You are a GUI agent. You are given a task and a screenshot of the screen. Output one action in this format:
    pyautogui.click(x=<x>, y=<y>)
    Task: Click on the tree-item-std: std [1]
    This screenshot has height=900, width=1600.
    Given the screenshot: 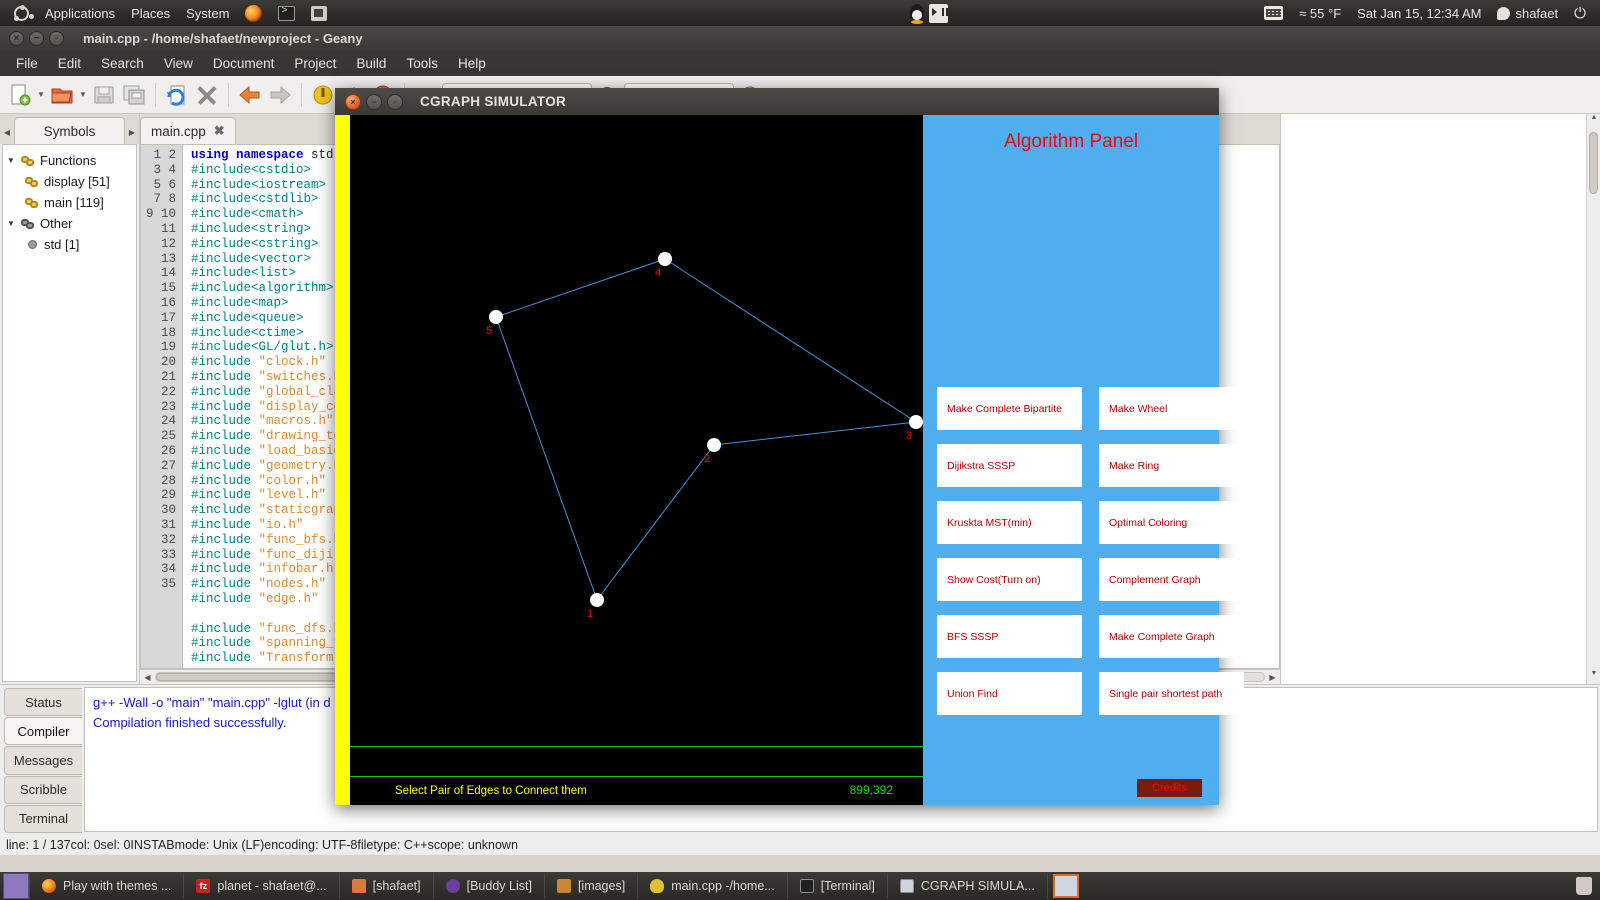 What is the action you would take?
    pyautogui.click(x=69, y=244)
    